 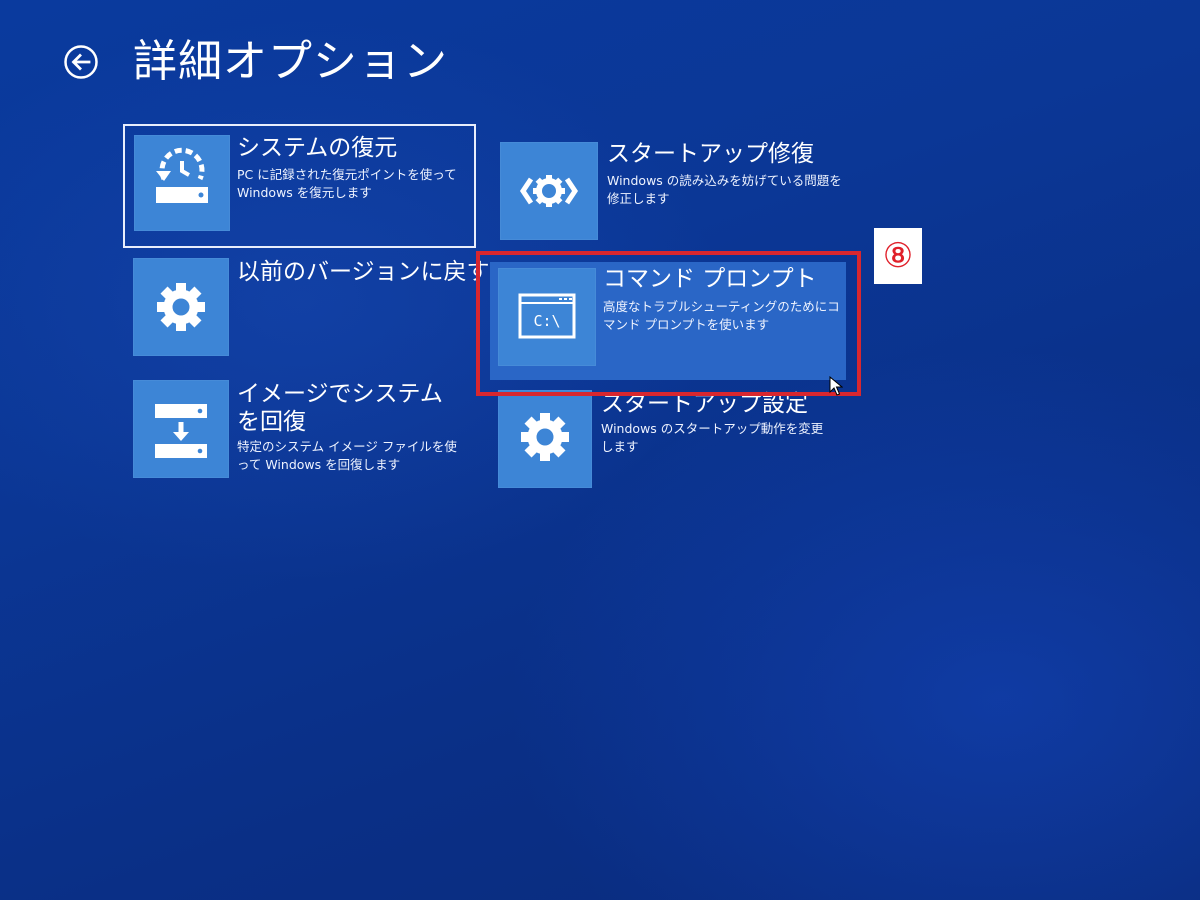 I want to click on tile-startup-settings: スタートアップ設定 Windows のスタートアップ動作を変更します, so click(x=673, y=440).